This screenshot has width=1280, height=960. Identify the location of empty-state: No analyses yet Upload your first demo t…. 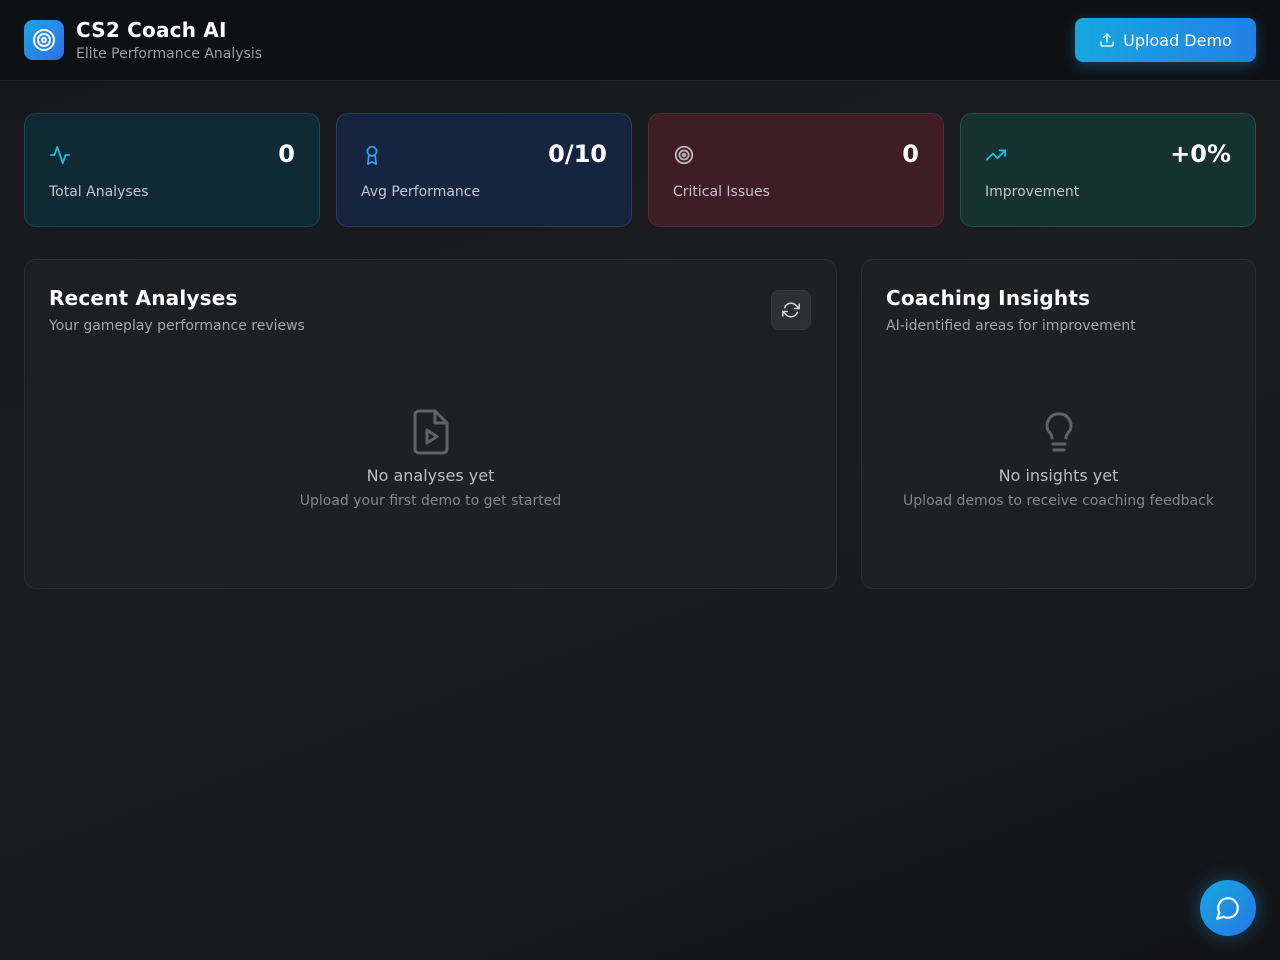
(430, 458).